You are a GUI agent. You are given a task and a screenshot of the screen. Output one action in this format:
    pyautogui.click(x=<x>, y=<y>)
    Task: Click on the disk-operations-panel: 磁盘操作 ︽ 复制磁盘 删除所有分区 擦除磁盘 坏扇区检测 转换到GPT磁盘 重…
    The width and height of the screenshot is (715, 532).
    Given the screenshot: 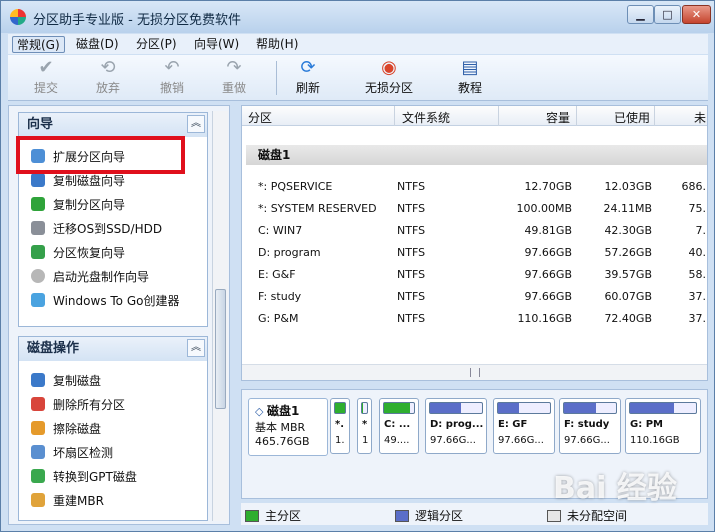 What is the action you would take?
    pyautogui.click(x=113, y=428)
    